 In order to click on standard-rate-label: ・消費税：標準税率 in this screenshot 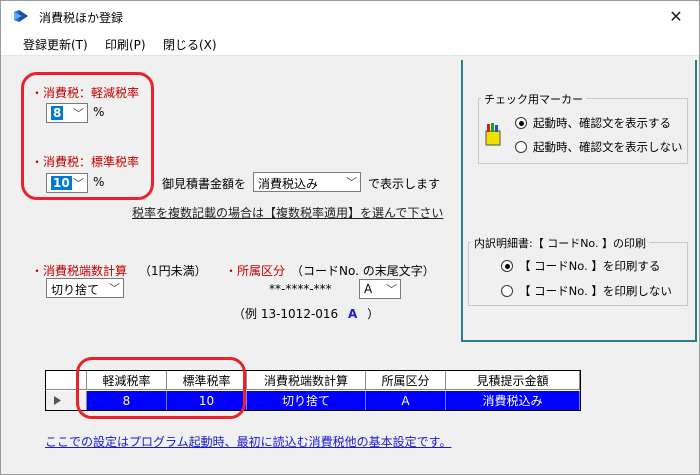, I will do `click(85, 162)`.